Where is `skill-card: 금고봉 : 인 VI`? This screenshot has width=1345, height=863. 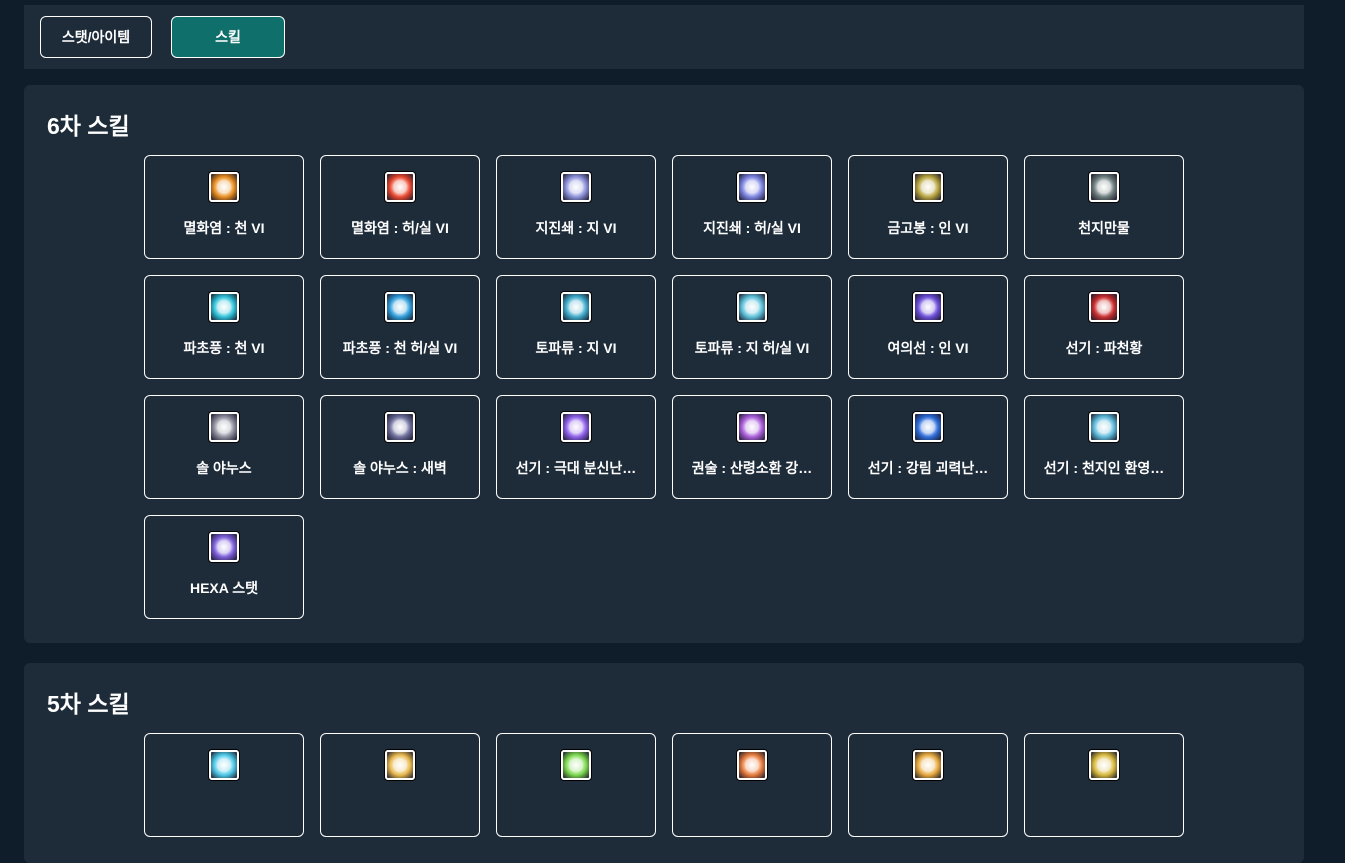
skill-card: 금고봉 : 인 VI is located at coordinates (928, 207).